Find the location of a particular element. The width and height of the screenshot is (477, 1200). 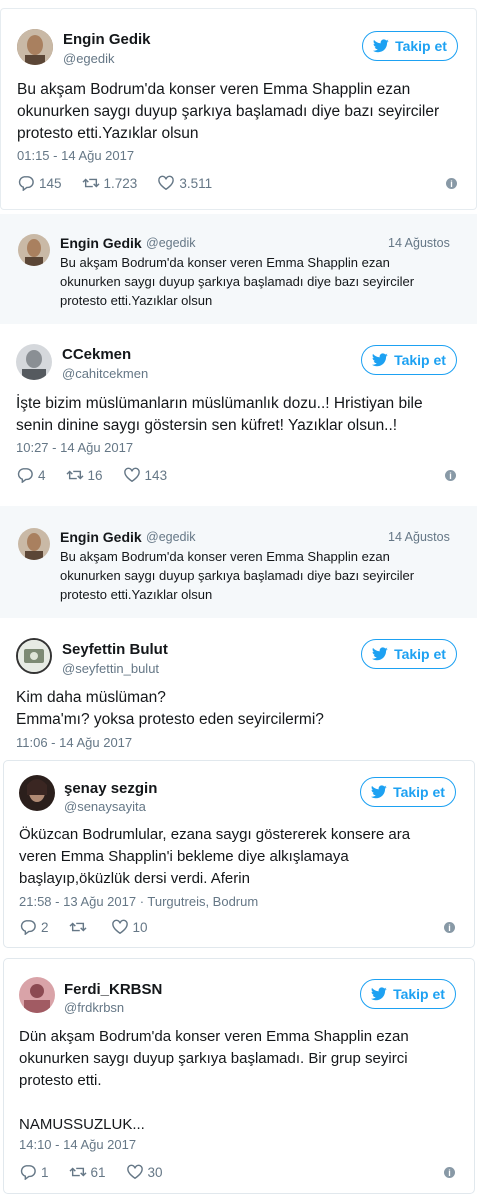

author-name: Ferdi_KRBSN is located at coordinates (113, 989).